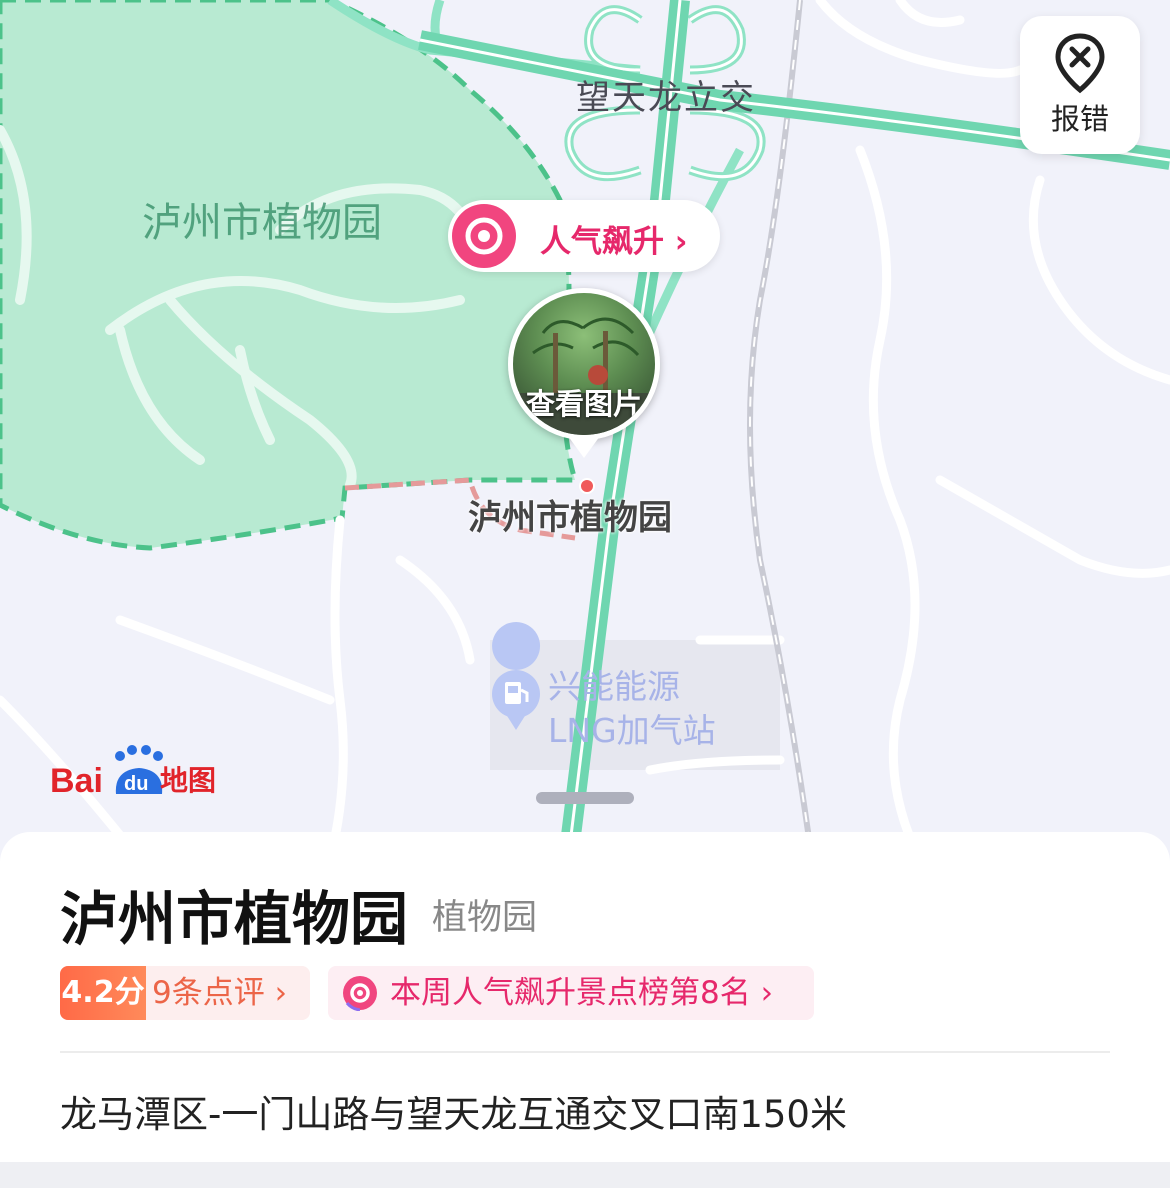 The height and width of the screenshot is (1188, 1170). What do you see at coordinates (585, 1052) in the screenshot?
I see `divider` at bounding box center [585, 1052].